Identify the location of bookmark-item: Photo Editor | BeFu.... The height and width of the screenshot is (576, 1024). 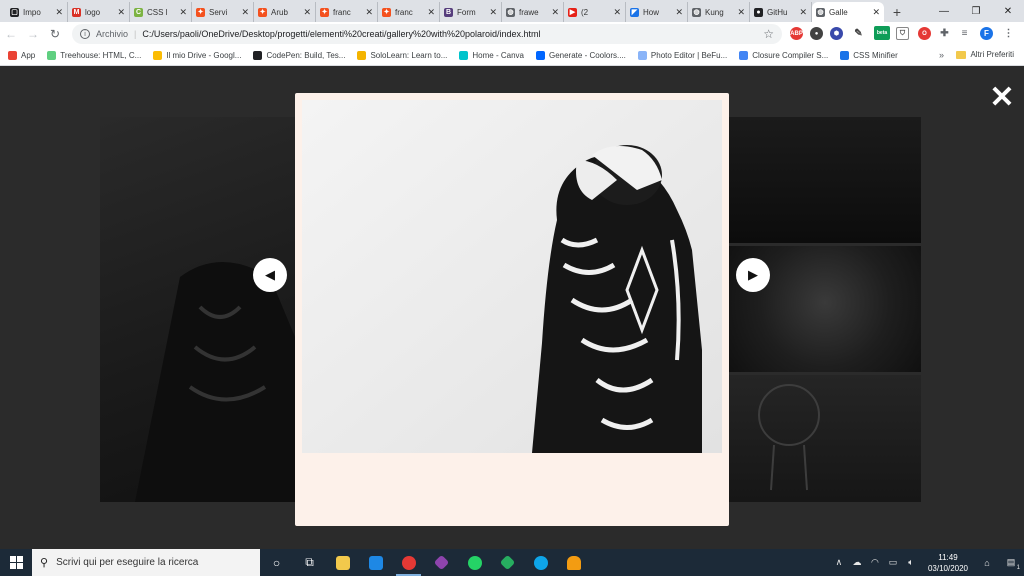
(682, 55).